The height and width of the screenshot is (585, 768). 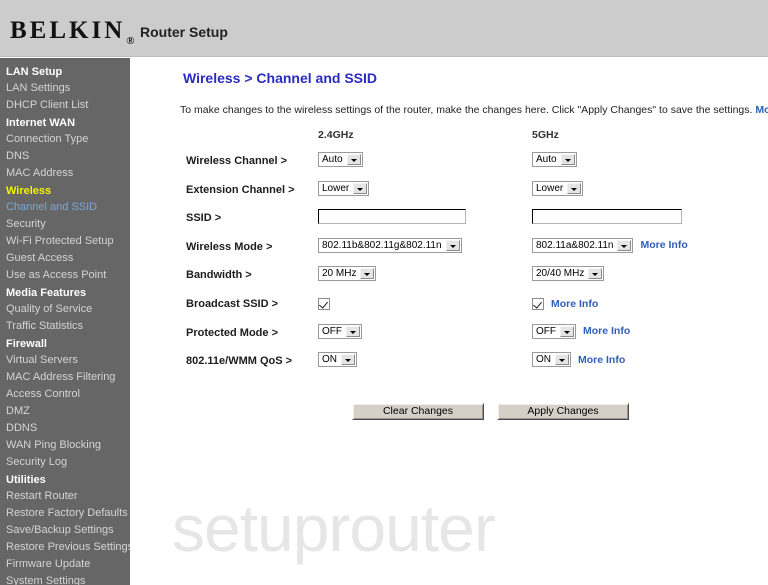 I want to click on ssid-input-24ghz, so click(x=392, y=217).